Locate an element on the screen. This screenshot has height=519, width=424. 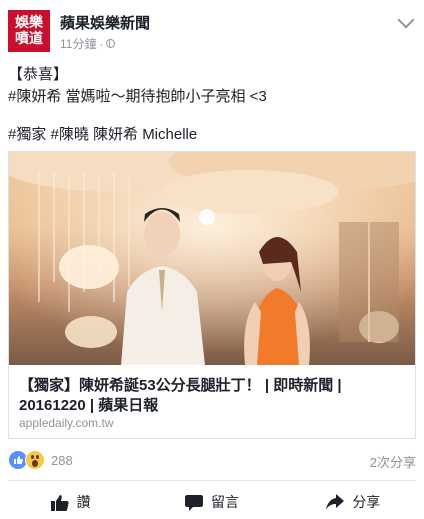
post-time: 11分鐘 is located at coordinates (78, 43).